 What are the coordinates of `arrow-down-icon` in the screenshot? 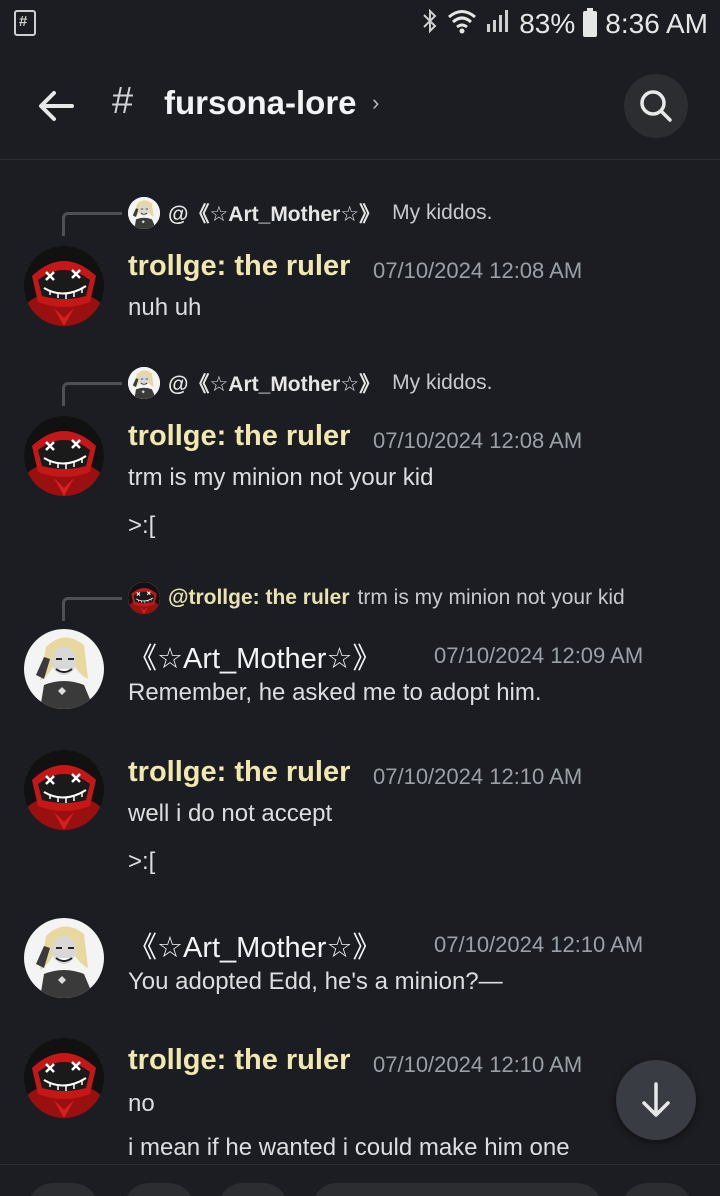 It's located at (656, 1099).